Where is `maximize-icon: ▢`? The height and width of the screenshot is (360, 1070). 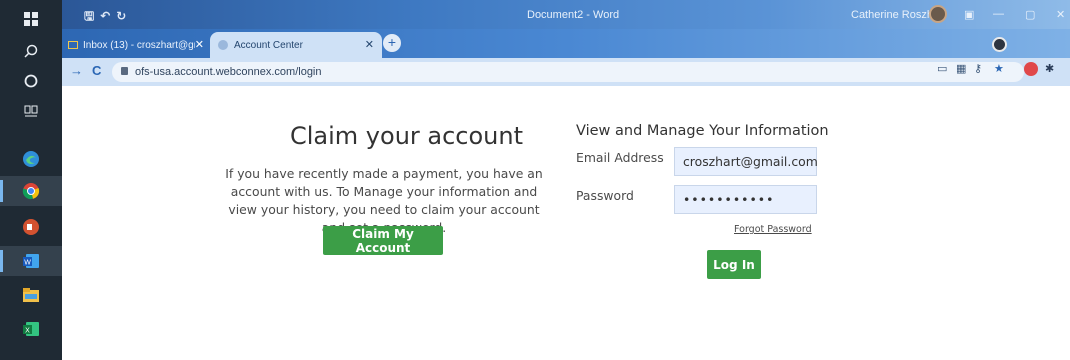
maximize-icon: ▢ is located at coordinates (1030, 14).